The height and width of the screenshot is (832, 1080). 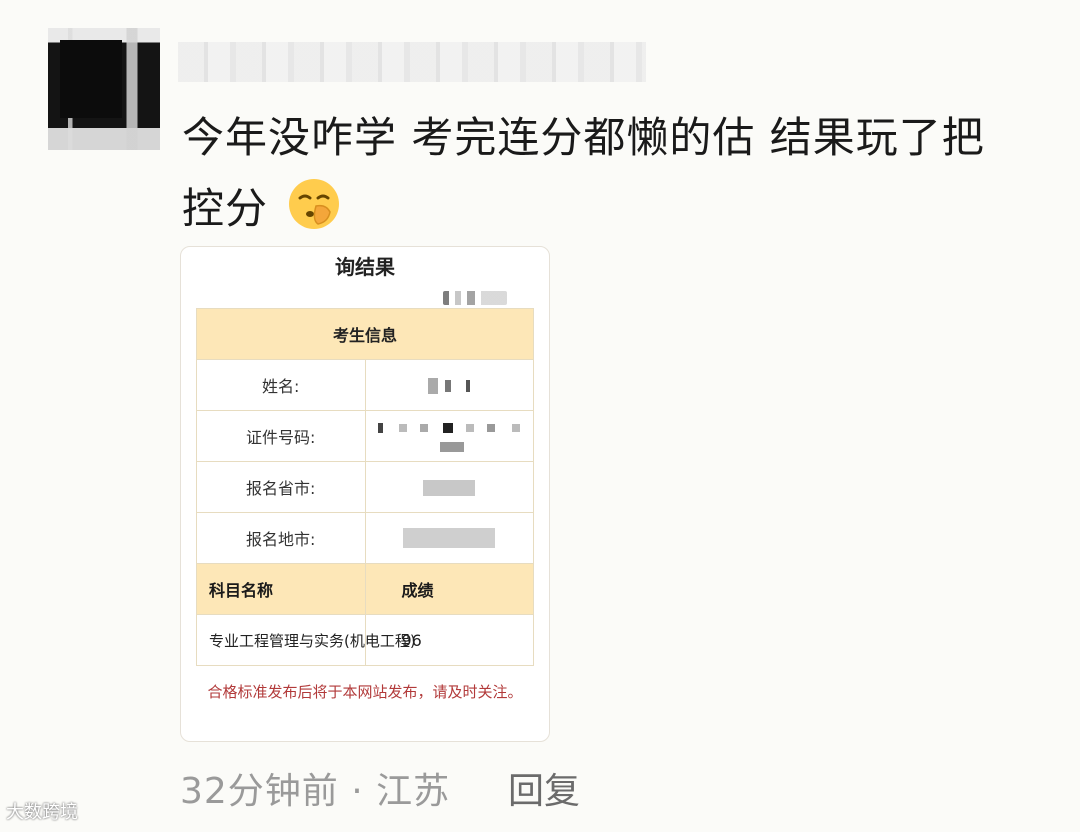 What do you see at coordinates (91, 79) in the screenshot?
I see `avatar-pixel` at bounding box center [91, 79].